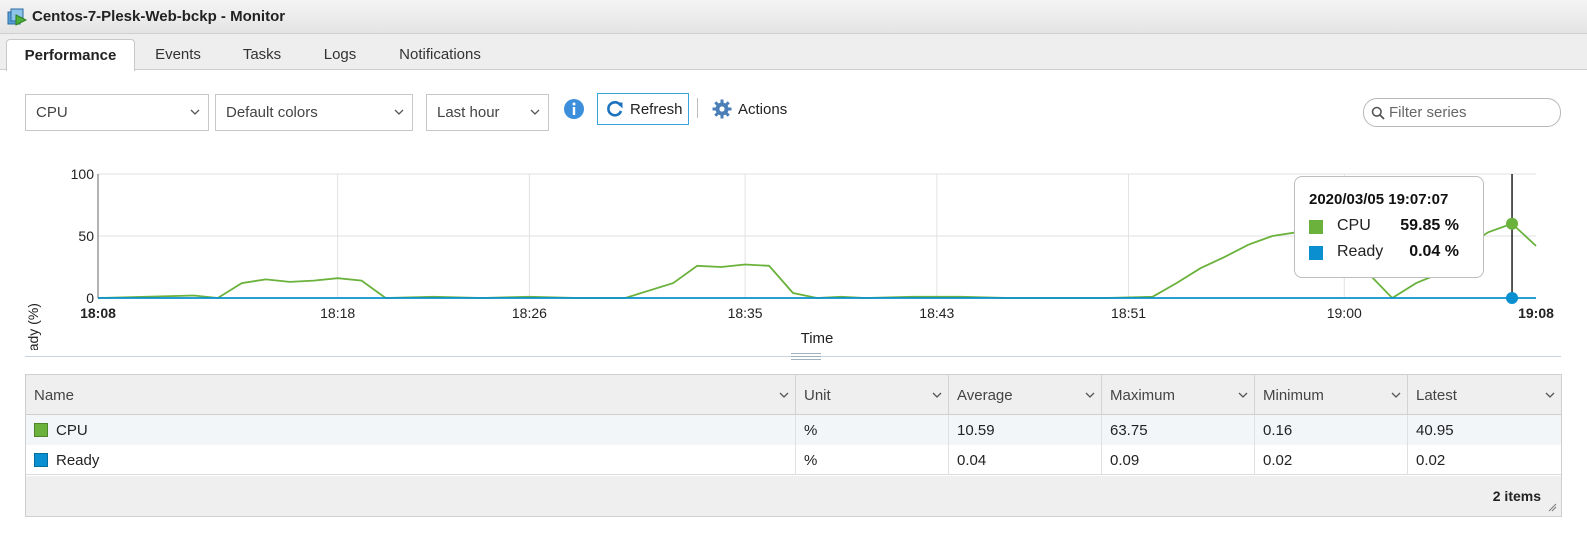 This screenshot has width=1587, height=556. I want to click on x-tick-label: 18:35, so click(745, 313).